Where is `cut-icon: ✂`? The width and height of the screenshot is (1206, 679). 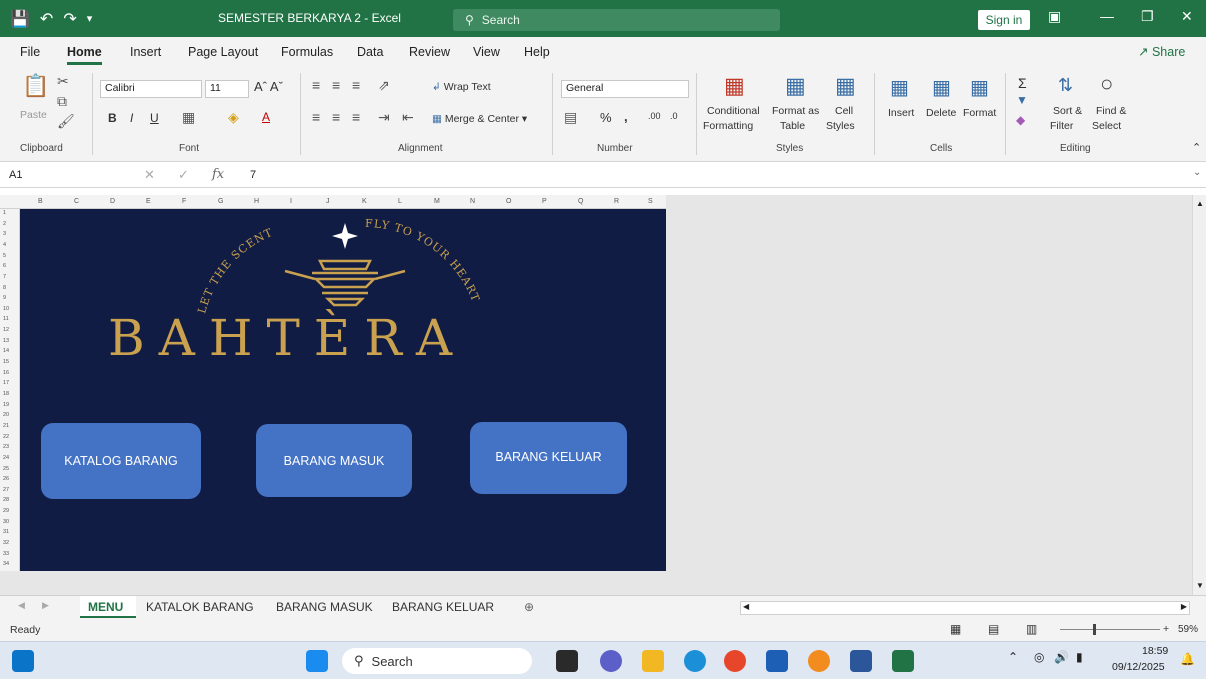
cut-icon: ✂ is located at coordinates (63, 81).